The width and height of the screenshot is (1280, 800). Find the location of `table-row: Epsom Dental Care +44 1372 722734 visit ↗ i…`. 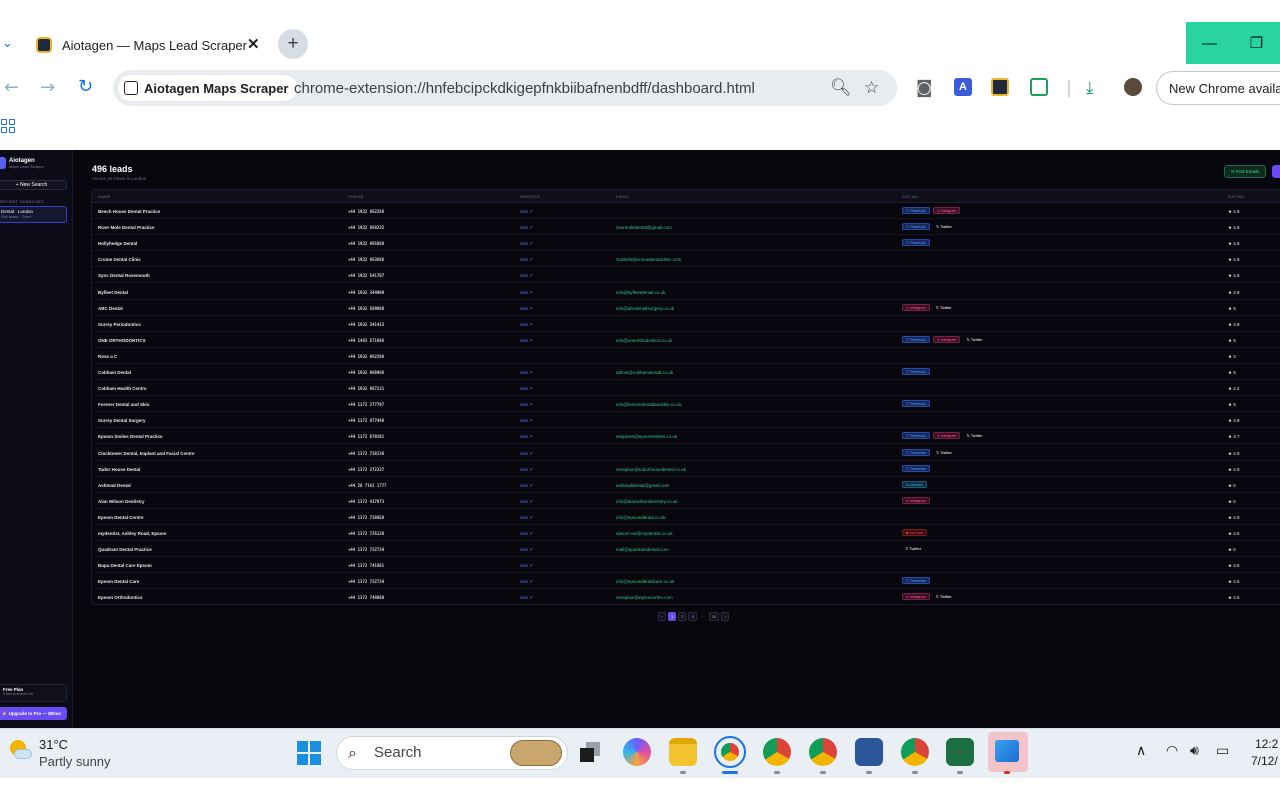

table-row: Epsom Dental Care +44 1372 722734 visit ↗ i… is located at coordinates (686, 582).